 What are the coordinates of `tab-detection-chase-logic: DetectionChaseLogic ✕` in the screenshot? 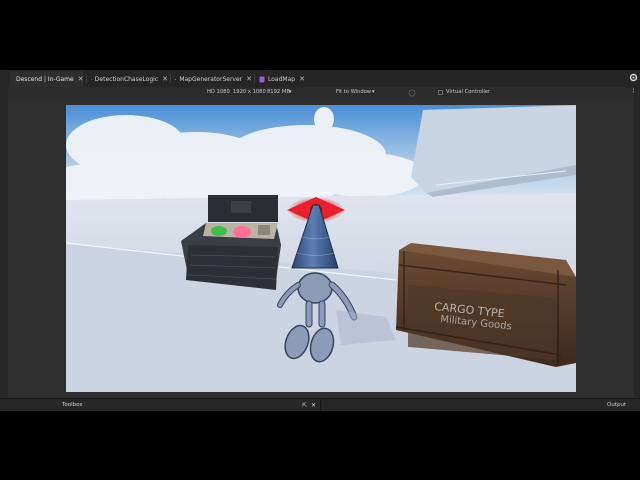 It's located at (128, 79).